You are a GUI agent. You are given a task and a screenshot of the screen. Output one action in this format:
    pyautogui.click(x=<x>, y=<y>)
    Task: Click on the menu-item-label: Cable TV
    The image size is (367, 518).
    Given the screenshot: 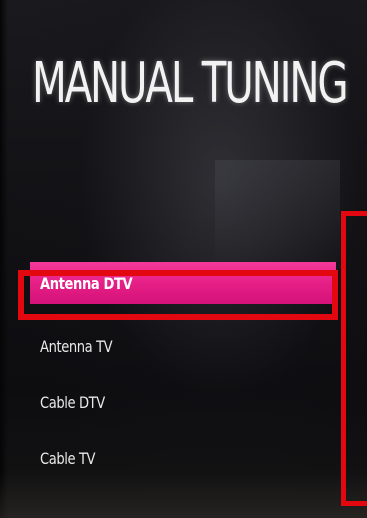 What is the action you would take?
    pyautogui.click(x=68, y=458)
    